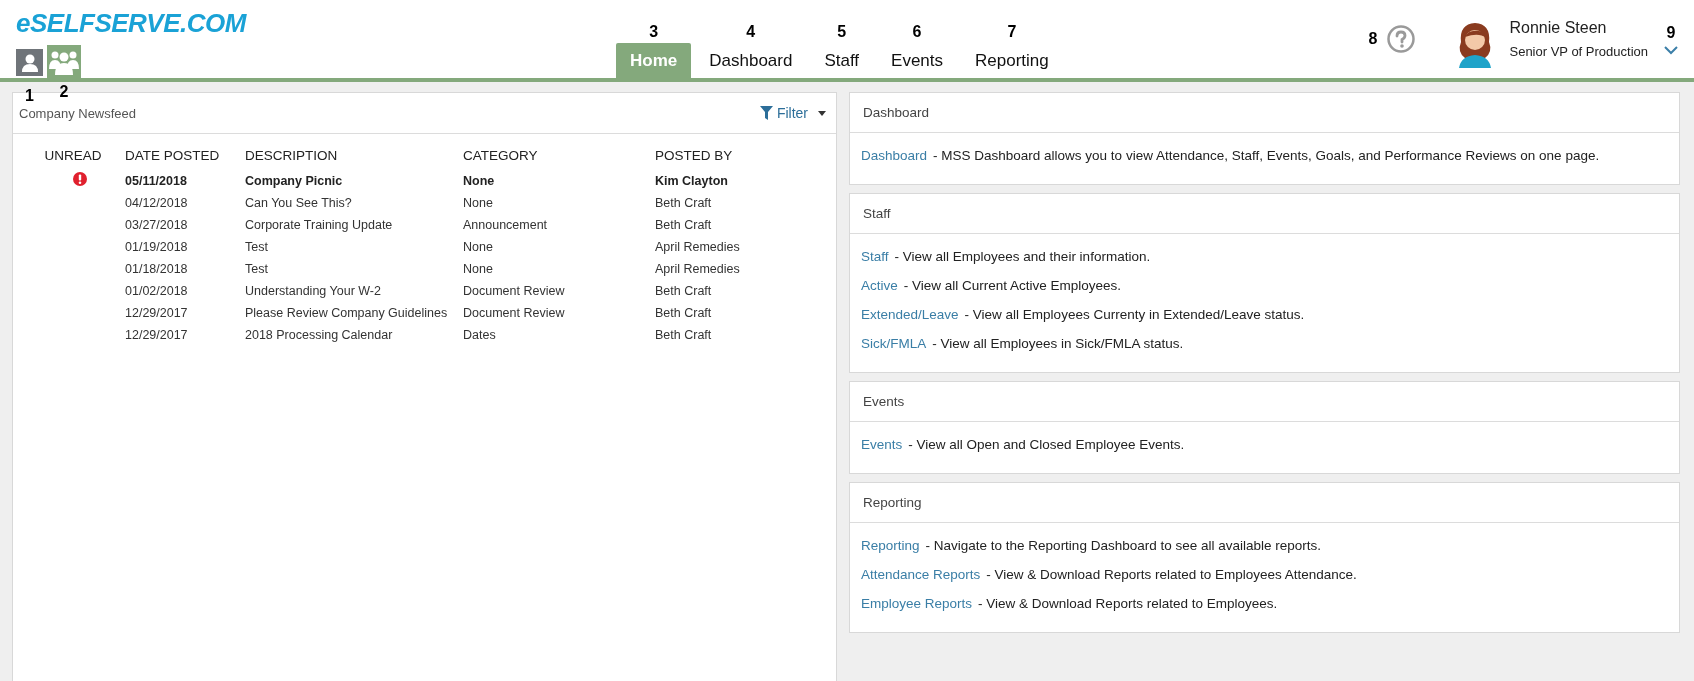 The width and height of the screenshot is (1694, 681). Describe the element at coordinates (1128, 604) in the screenshot. I see `link-description: - View & Download Reports related to Employees.` at that location.